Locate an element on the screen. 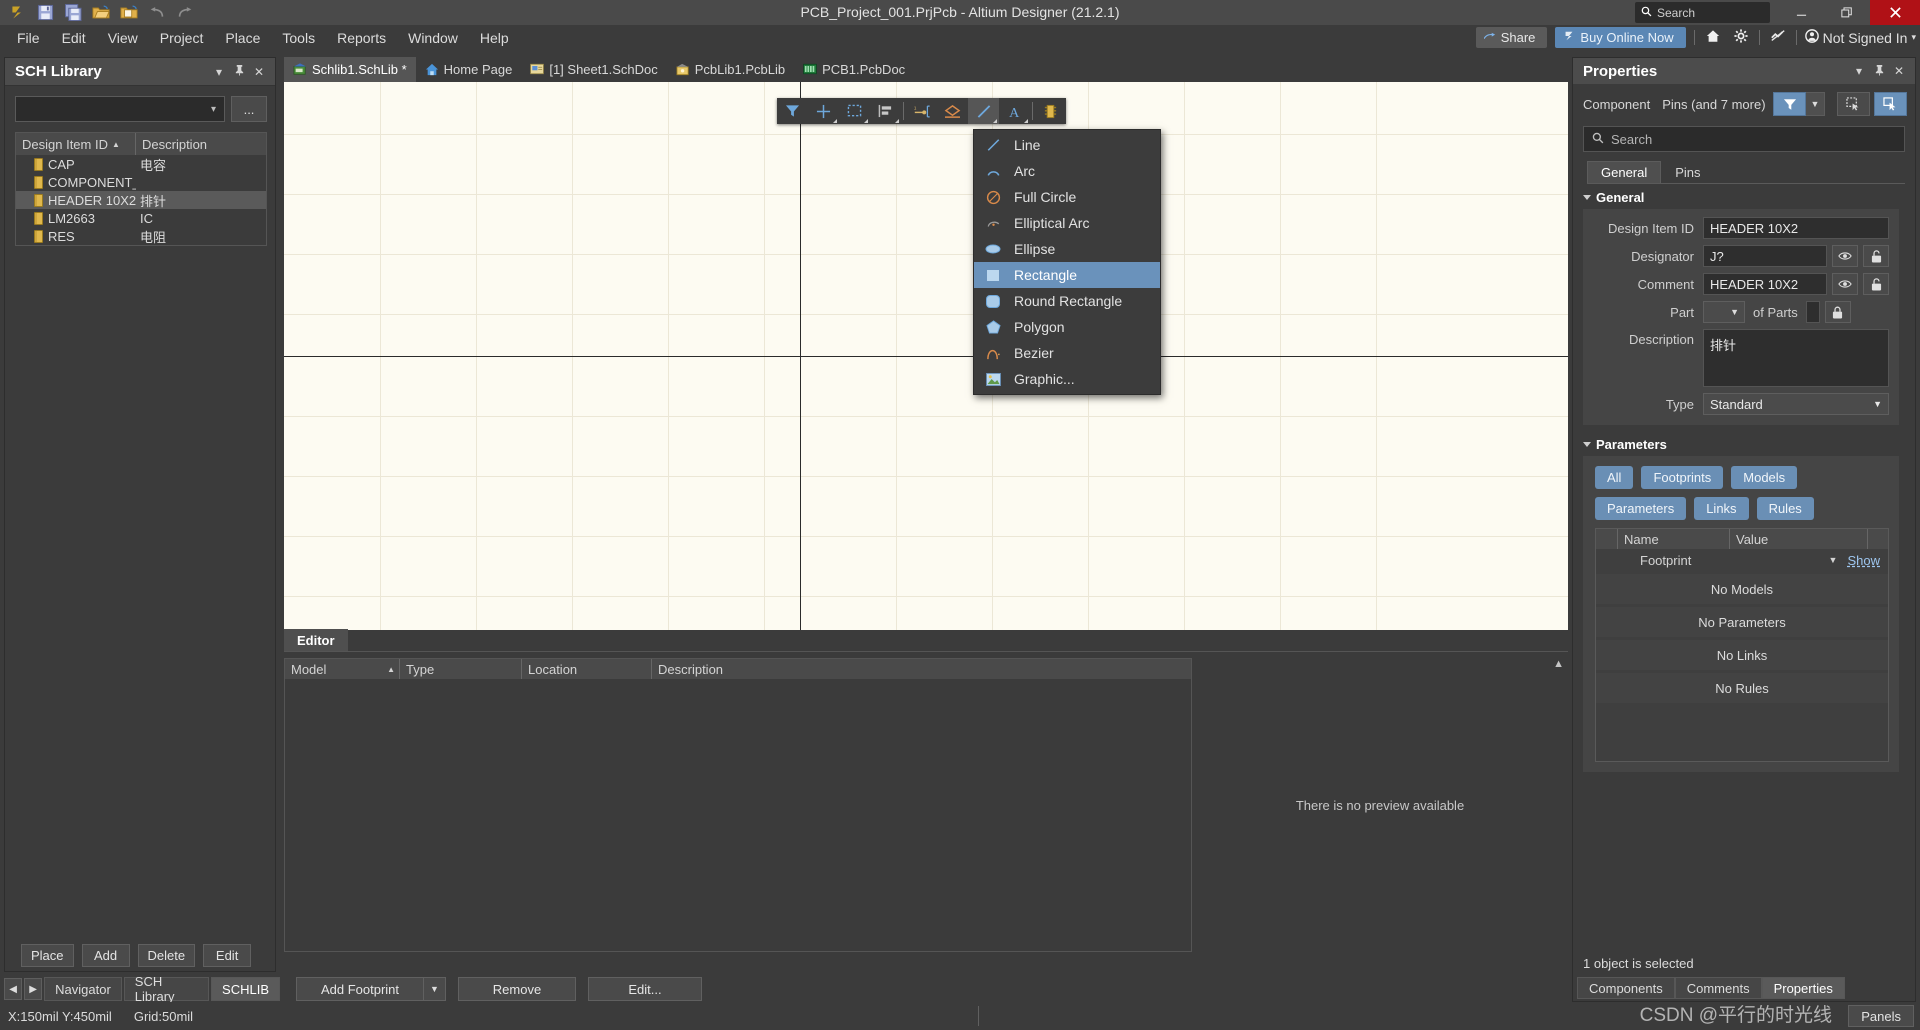 The width and height of the screenshot is (1920, 1030). menu-help: Help is located at coordinates (494, 38).